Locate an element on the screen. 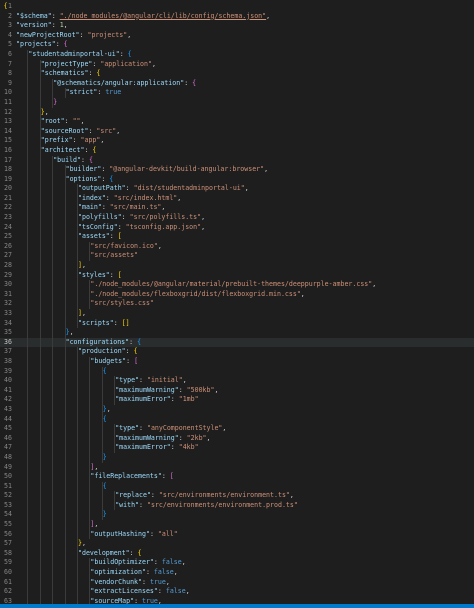 This screenshot has height=608, width=474. line-number: 42 is located at coordinates (8, 399).